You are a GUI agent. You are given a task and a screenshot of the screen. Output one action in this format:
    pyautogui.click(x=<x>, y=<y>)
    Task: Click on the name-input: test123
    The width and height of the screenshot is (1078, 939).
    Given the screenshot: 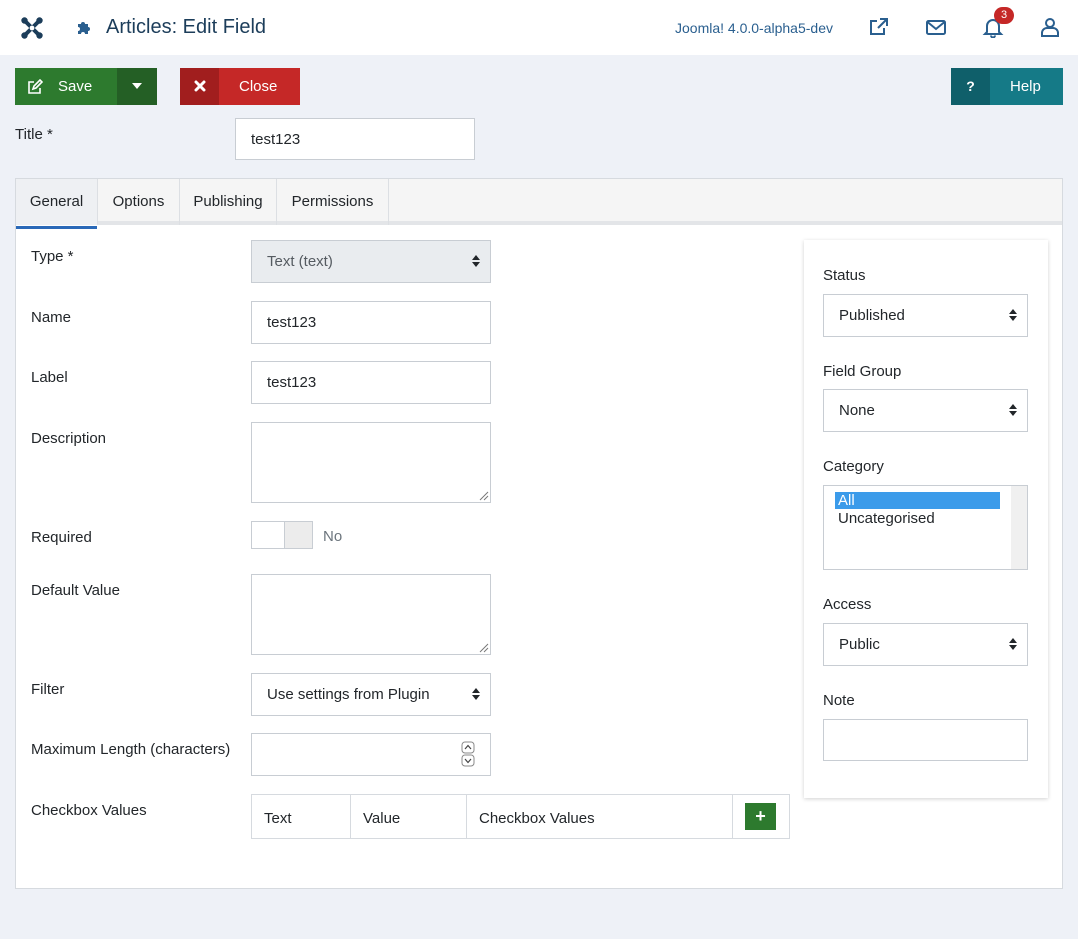 What is the action you would take?
    pyautogui.click(x=371, y=322)
    